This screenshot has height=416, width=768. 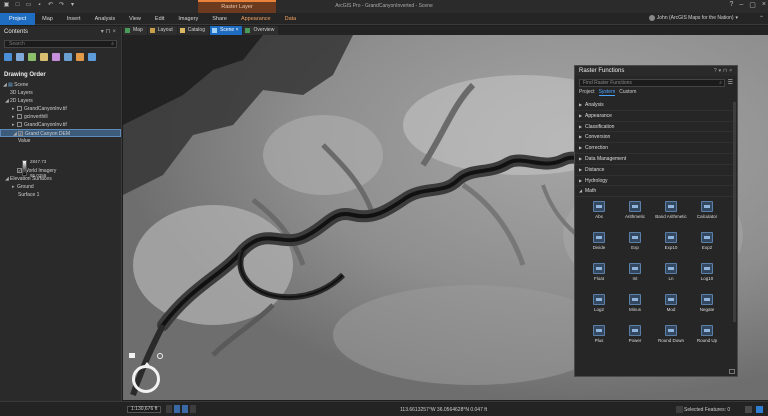 I want to click on tree-elevation-surfaces: ◢Elevation Surfaces, so click(x=60, y=179).